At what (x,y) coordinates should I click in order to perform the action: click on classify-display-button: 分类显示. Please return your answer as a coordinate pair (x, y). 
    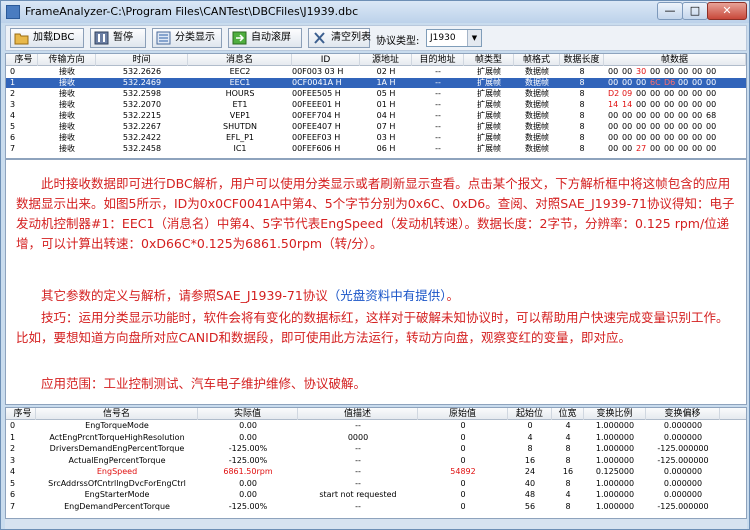
    Looking at the image, I should click on (187, 38).